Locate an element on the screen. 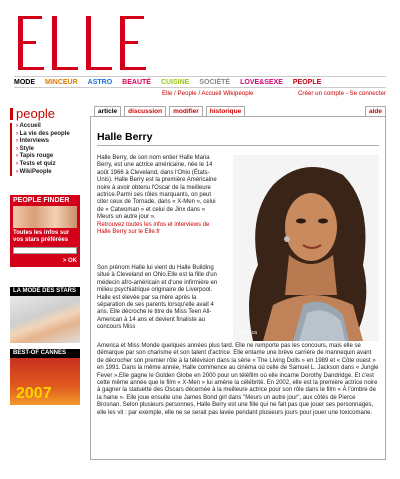  nav-item-astro: ASTRO is located at coordinates (100, 82).